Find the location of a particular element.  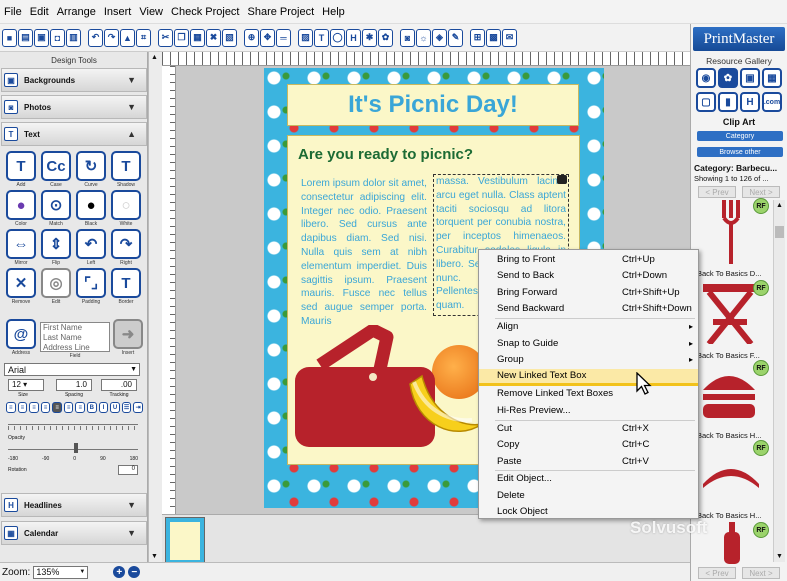

tool-border: T Border is located at coordinates (126, 287).